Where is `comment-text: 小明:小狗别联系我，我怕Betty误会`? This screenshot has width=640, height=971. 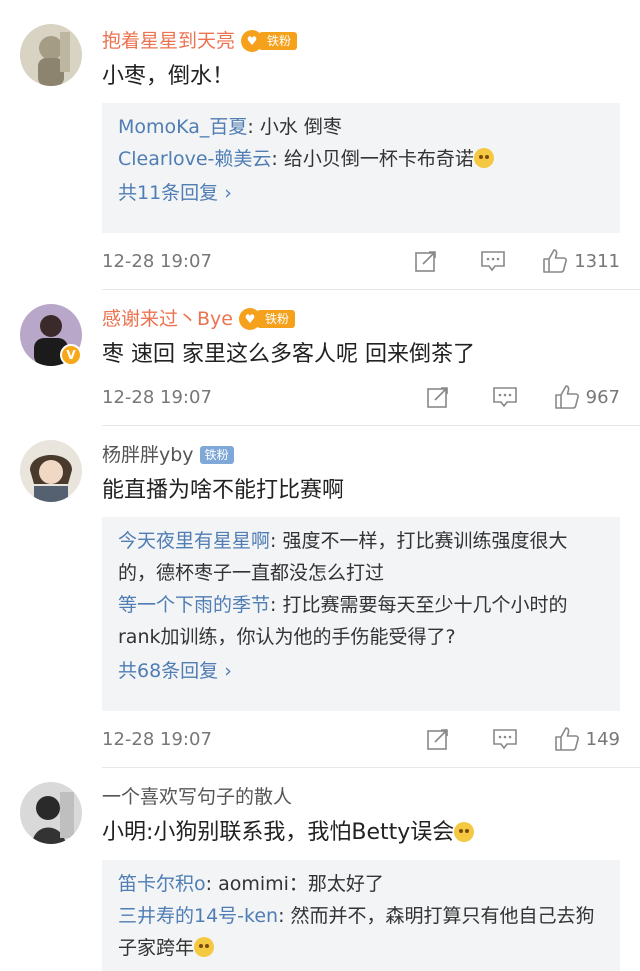 comment-text: 小明:小狗别联系我，我怕Betty误会 is located at coordinates (361, 833).